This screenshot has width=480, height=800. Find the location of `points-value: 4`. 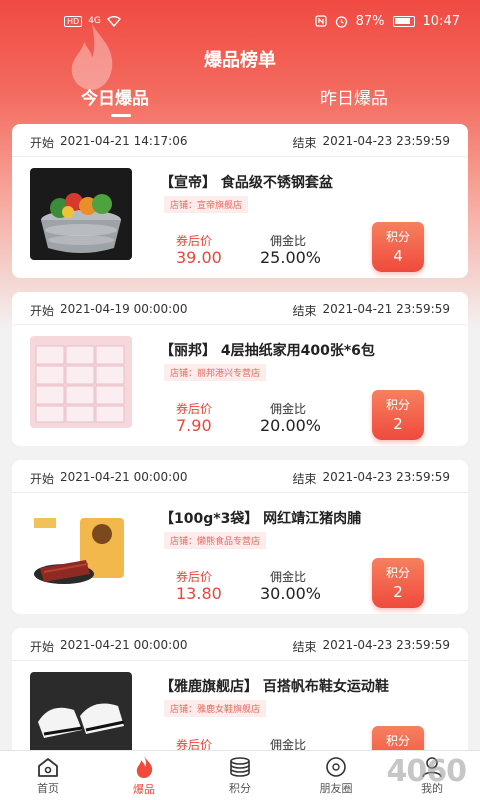

points-value: 4 is located at coordinates (398, 256).